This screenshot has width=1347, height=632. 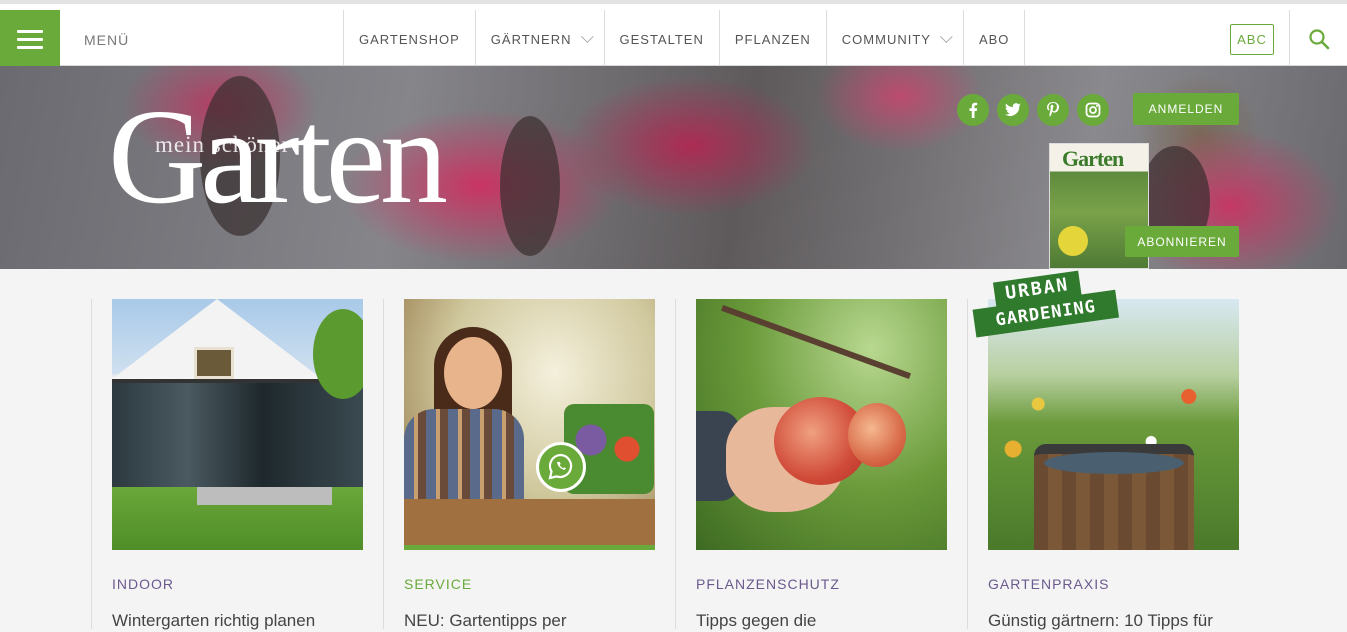 I want to click on article-category: SERVICE, so click(x=529, y=584).